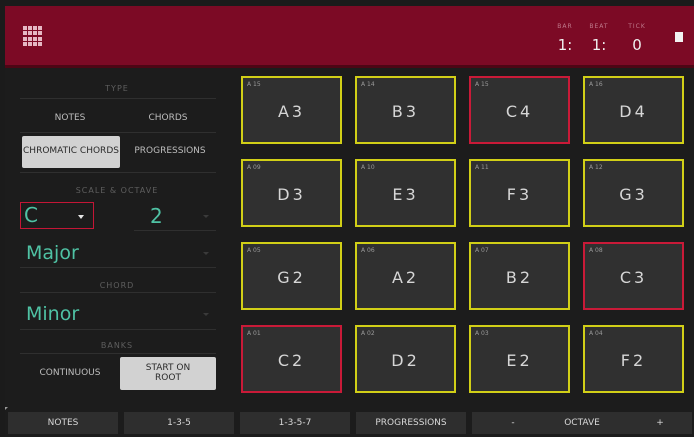  What do you see at coordinates (254, 333) in the screenshot?
I see `pad-id: A 01` at bounding box center [254, 333].